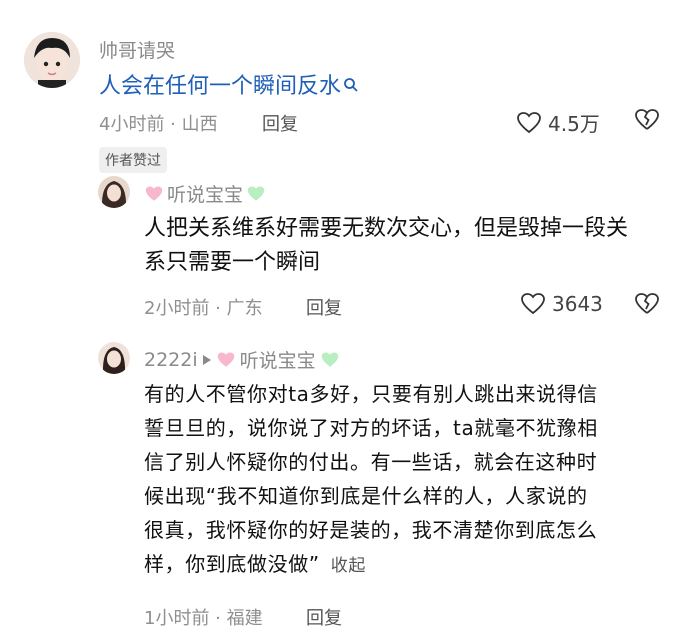  Describe the element at coordinates (409, 246) in the screenshot. I see `reply1-text: 人把关系维系好需要无数次交心，但是毁掉一段关 系只需要一个瞬间` at that location.